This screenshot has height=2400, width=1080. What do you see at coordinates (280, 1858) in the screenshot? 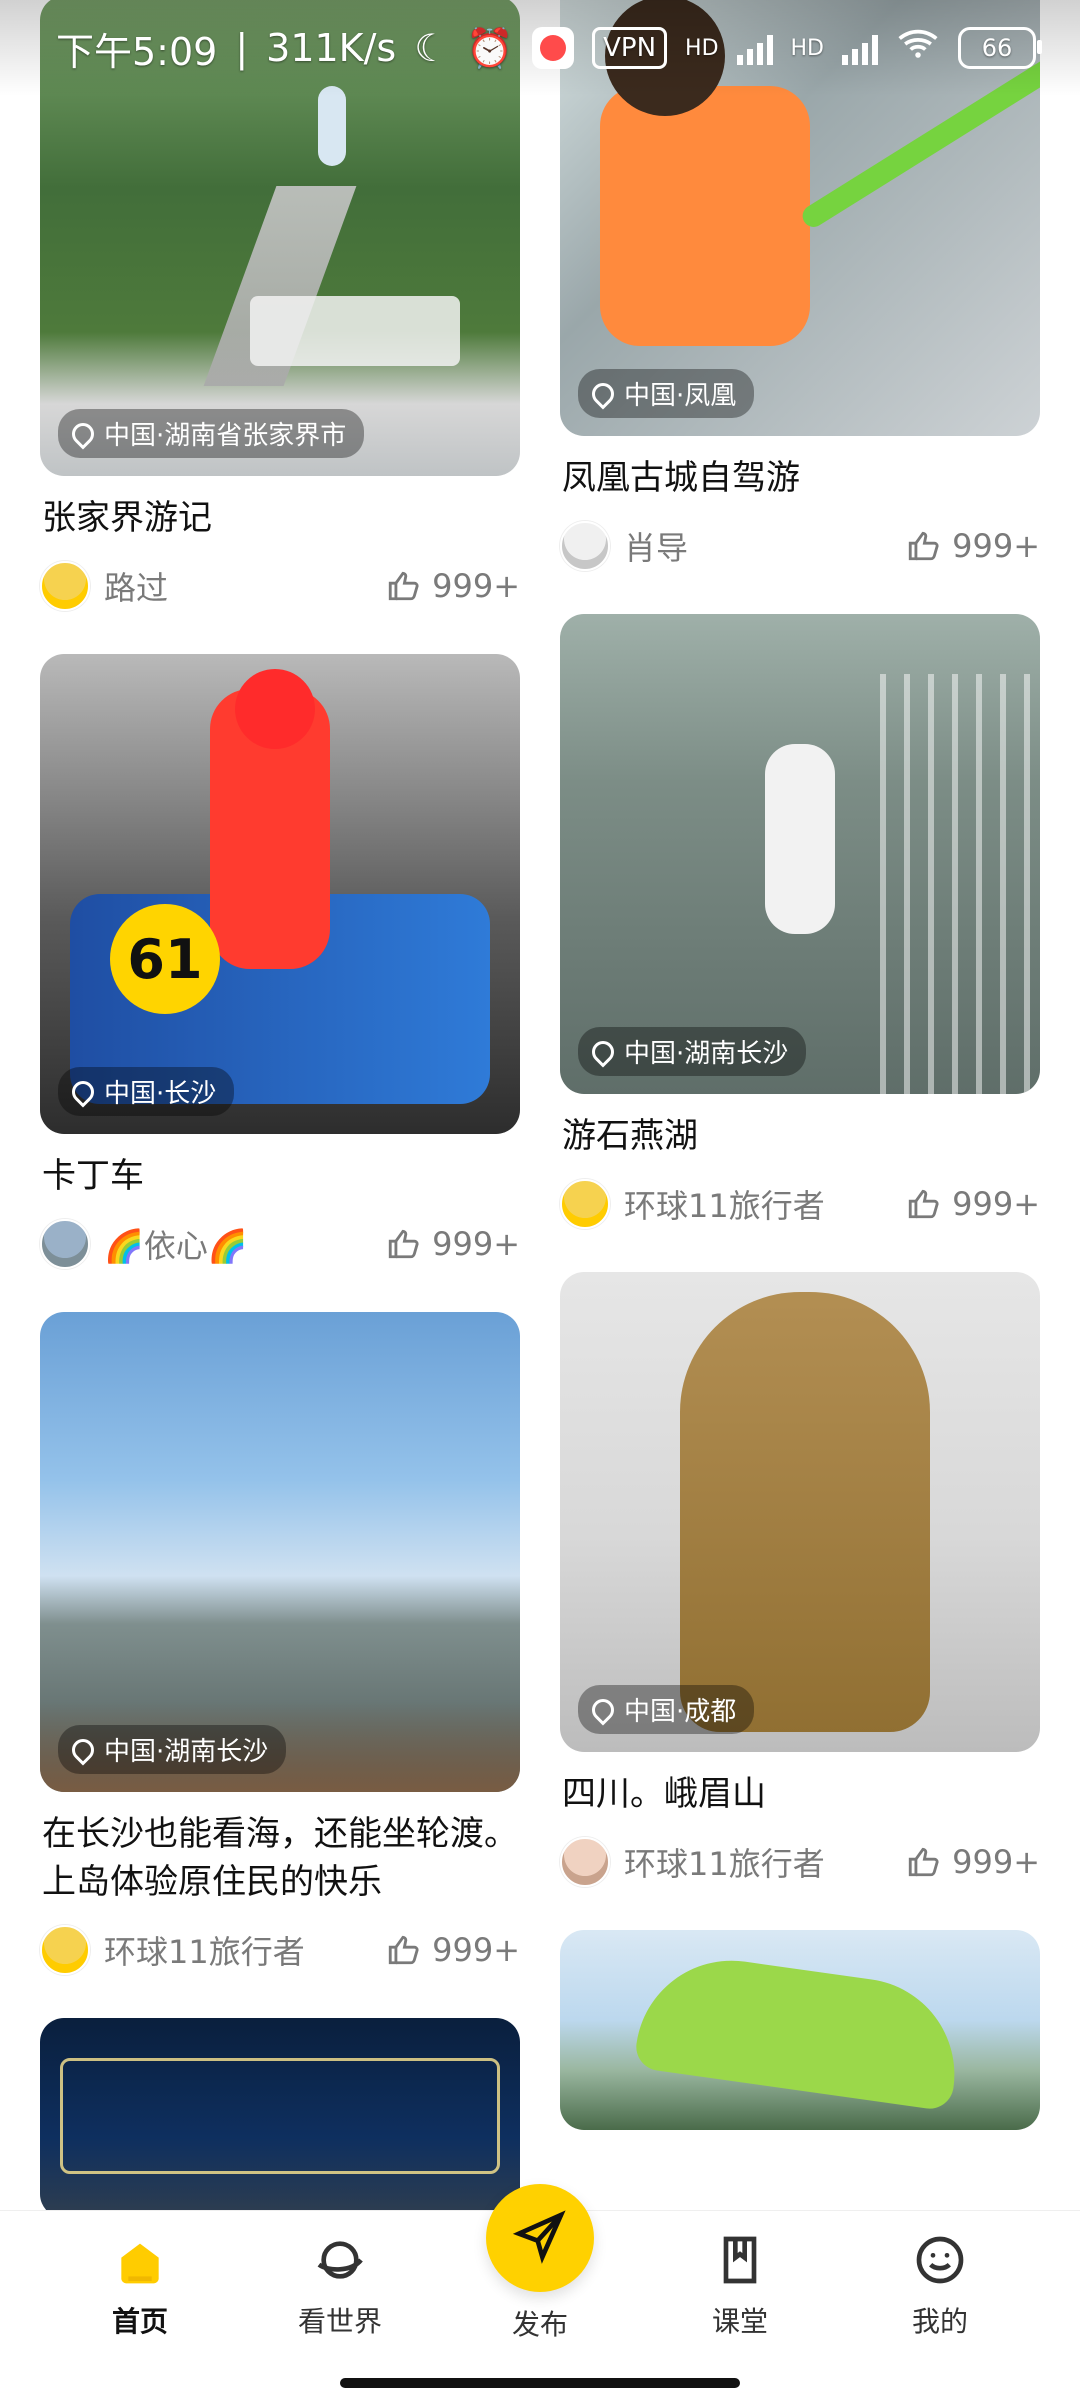
I see `post-title: 在长沙也能看海，还能坐轮渡。上岛体验原住民的快乐` at bounding box center [280, 1858].